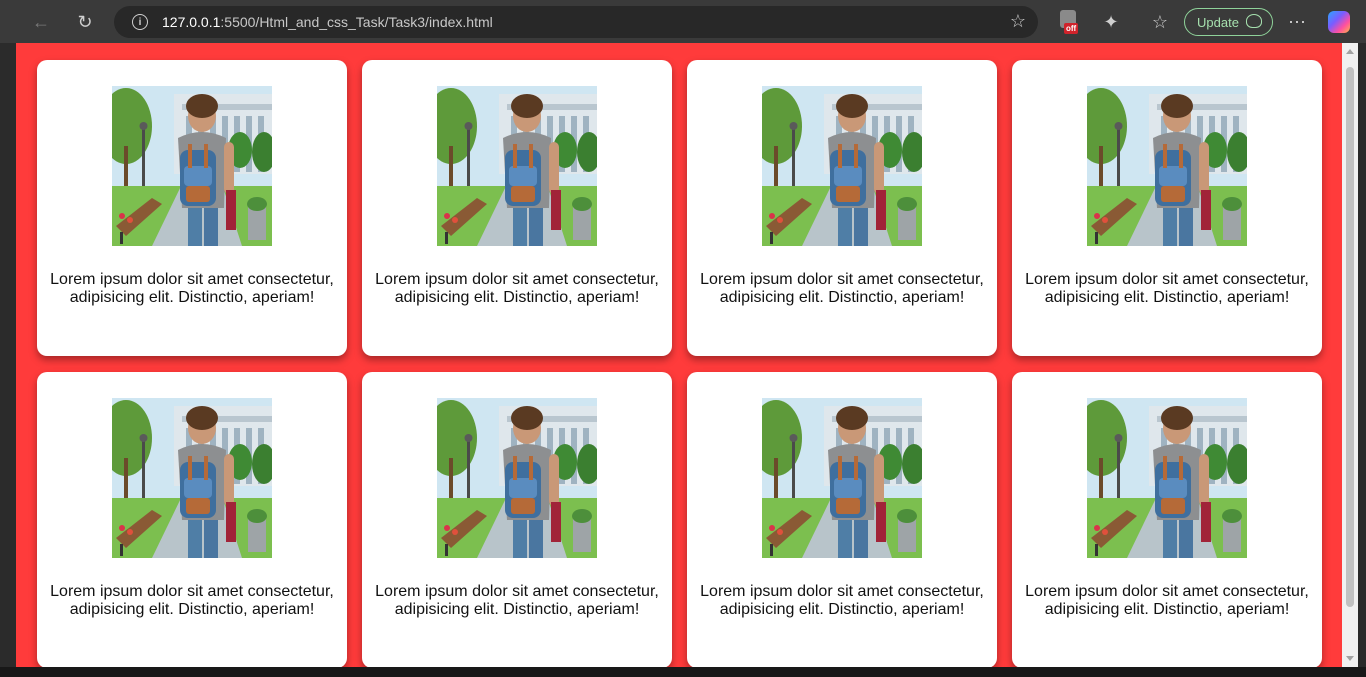 The image size is (1366, 677). What do you see at coordinates (1018, 21) in the screenshot?
I see `bookmark-star-icon: ☆` at bounding box center [1018, 21].